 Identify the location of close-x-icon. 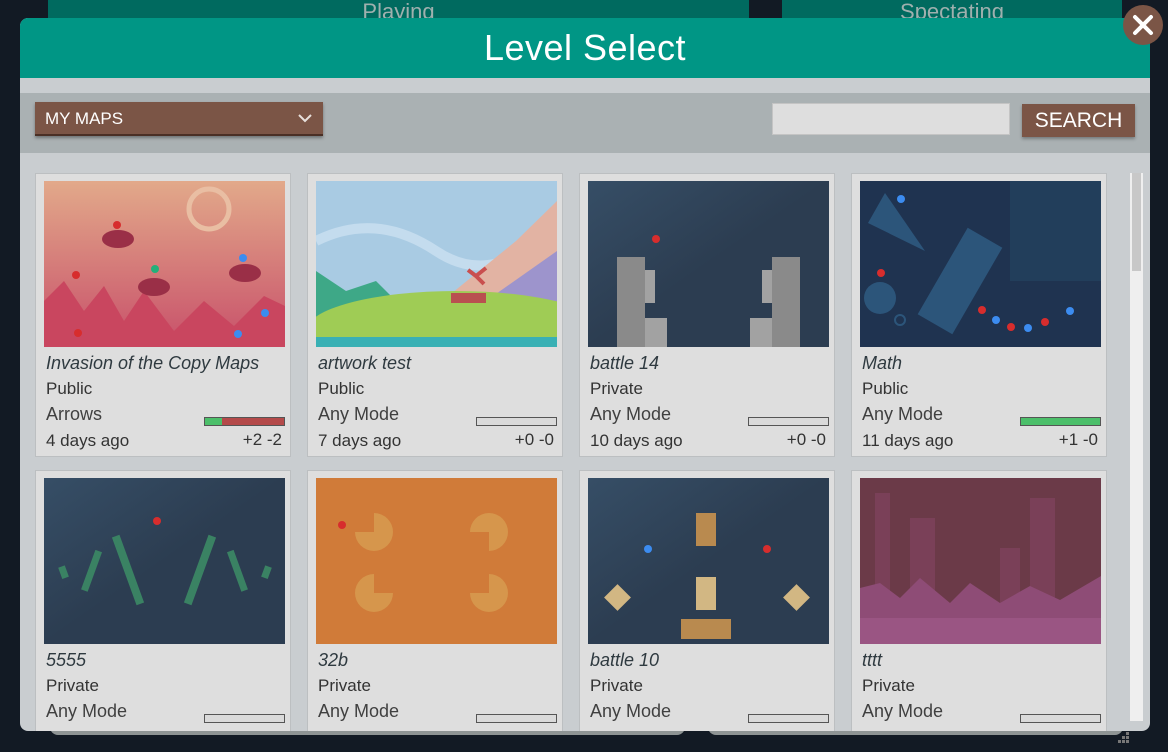
(1143, 25).